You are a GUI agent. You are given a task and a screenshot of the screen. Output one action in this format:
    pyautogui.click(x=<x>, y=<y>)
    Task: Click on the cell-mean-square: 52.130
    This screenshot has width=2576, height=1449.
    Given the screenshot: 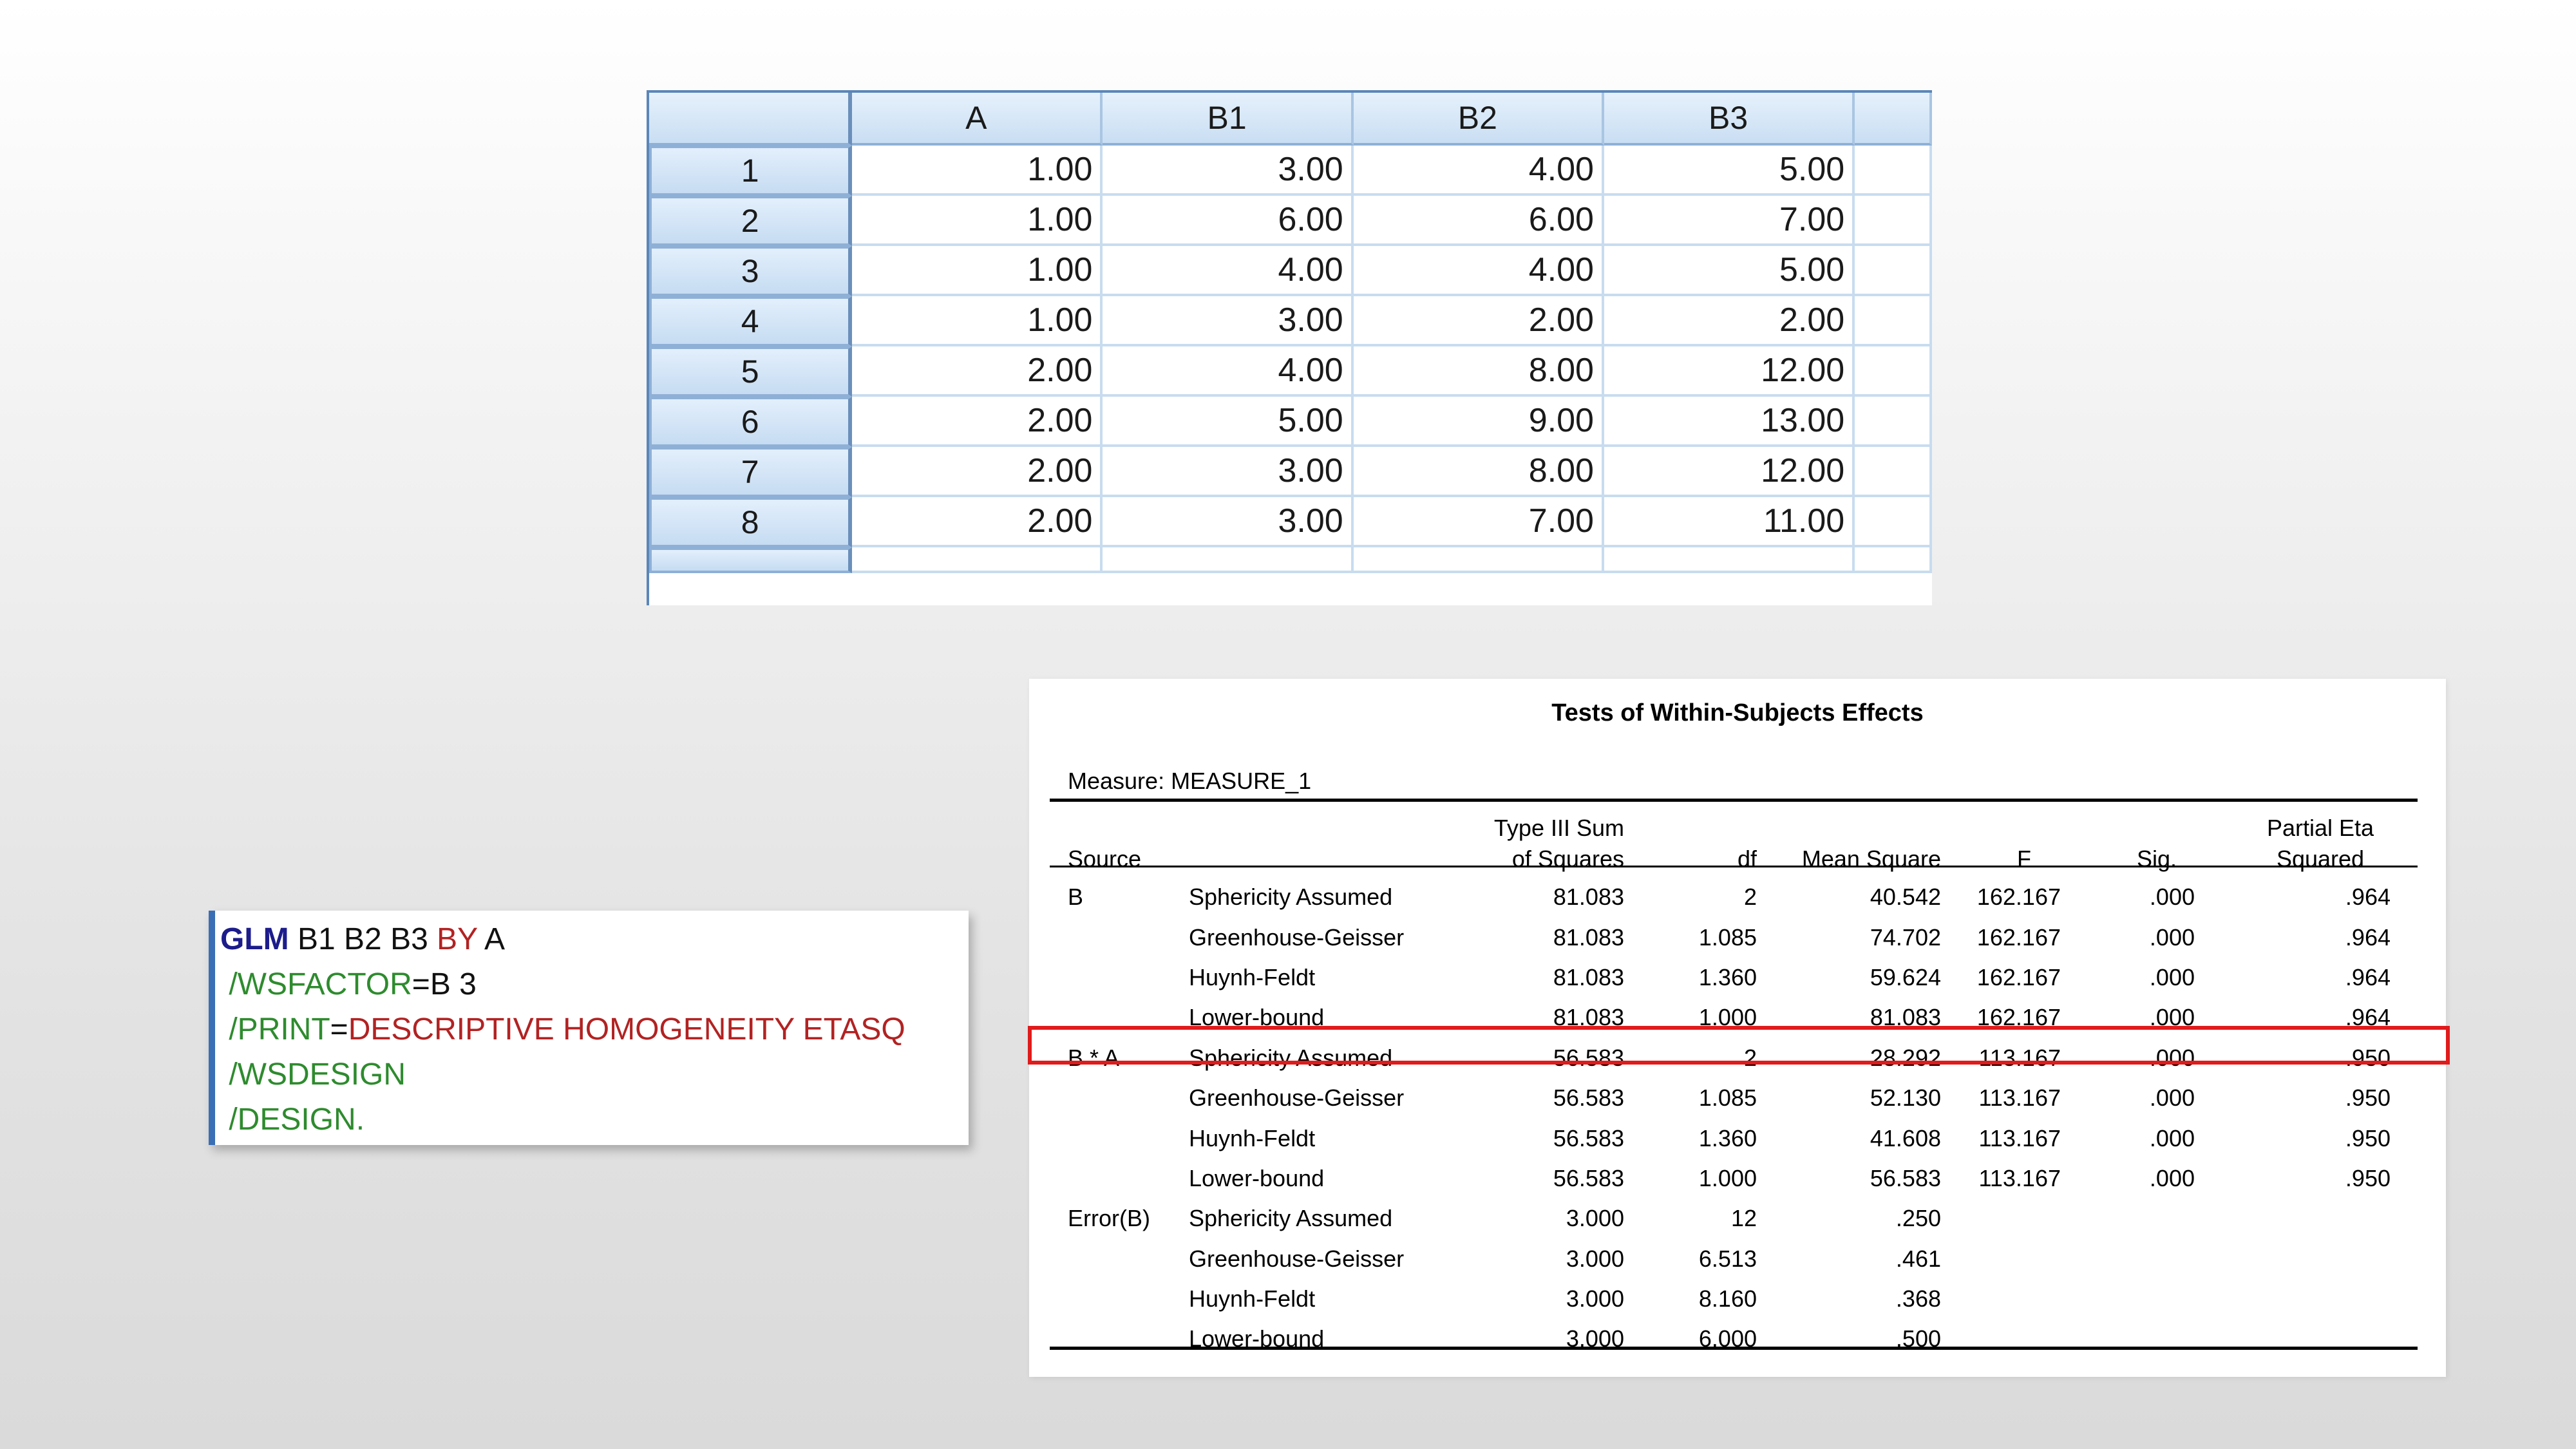 What is the action you would take?
    pyautogui.click(x=1905, y=1098)
    